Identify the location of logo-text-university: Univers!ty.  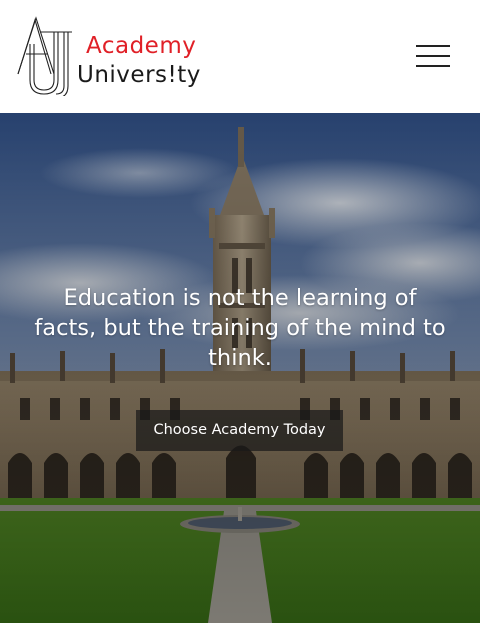
(139, 75).